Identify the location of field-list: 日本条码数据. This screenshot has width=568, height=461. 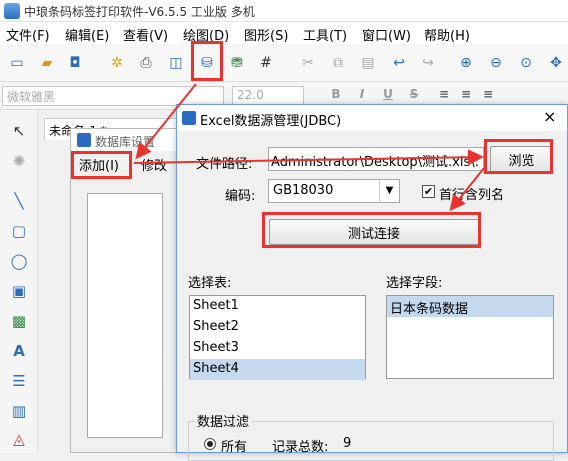
(470, 337).